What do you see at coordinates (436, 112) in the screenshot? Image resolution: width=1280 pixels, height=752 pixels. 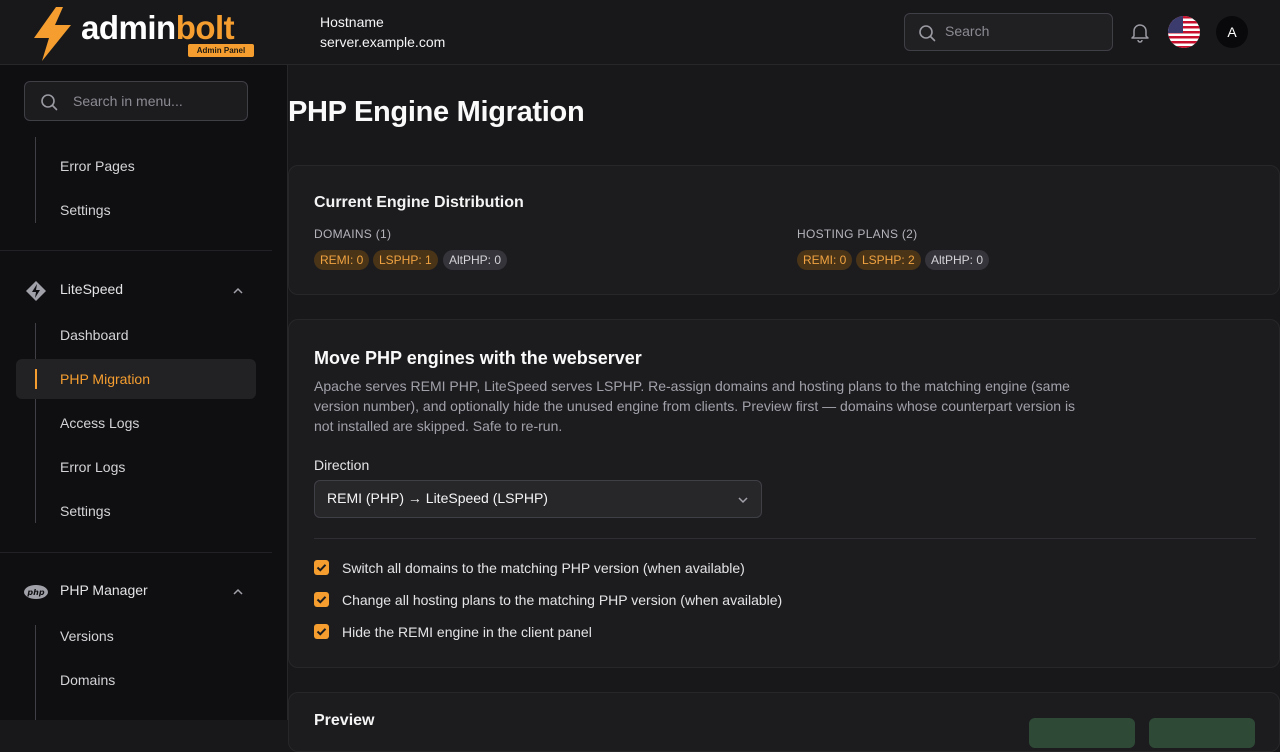 I see `page-title: PHP Engine Migration` at bounding box center [436, 112].